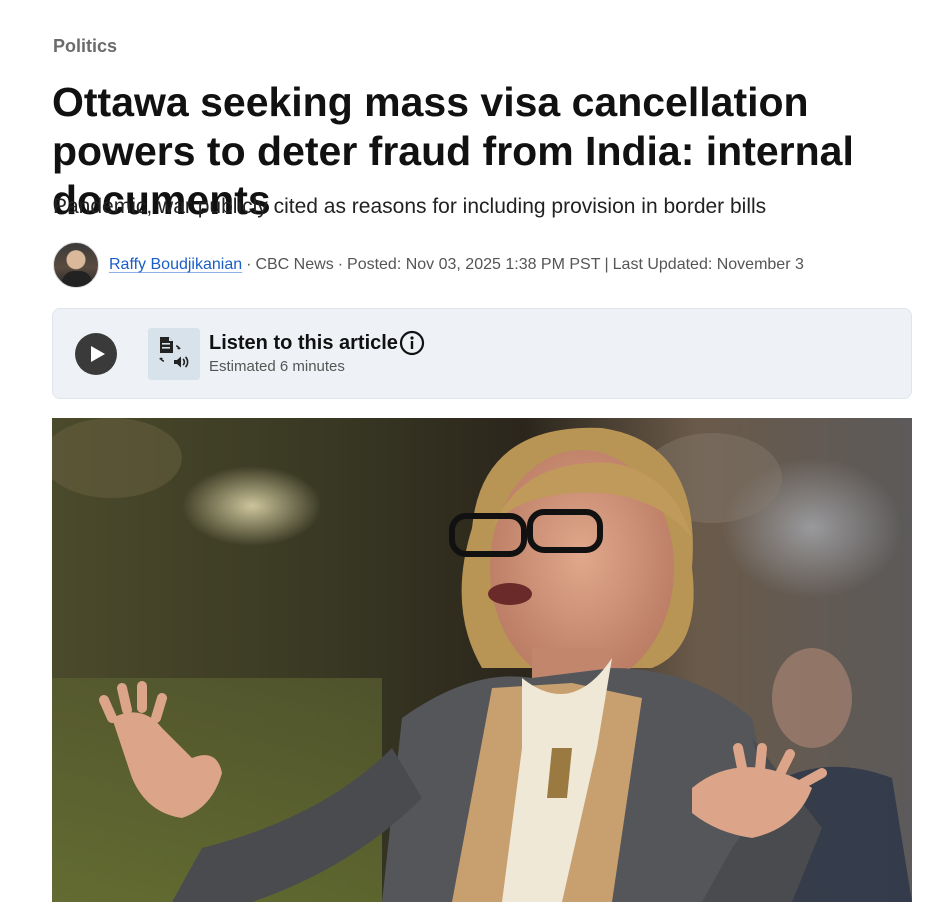 This screenshot has width=938, height=922. I want to click on play-button, so click(96, 354).